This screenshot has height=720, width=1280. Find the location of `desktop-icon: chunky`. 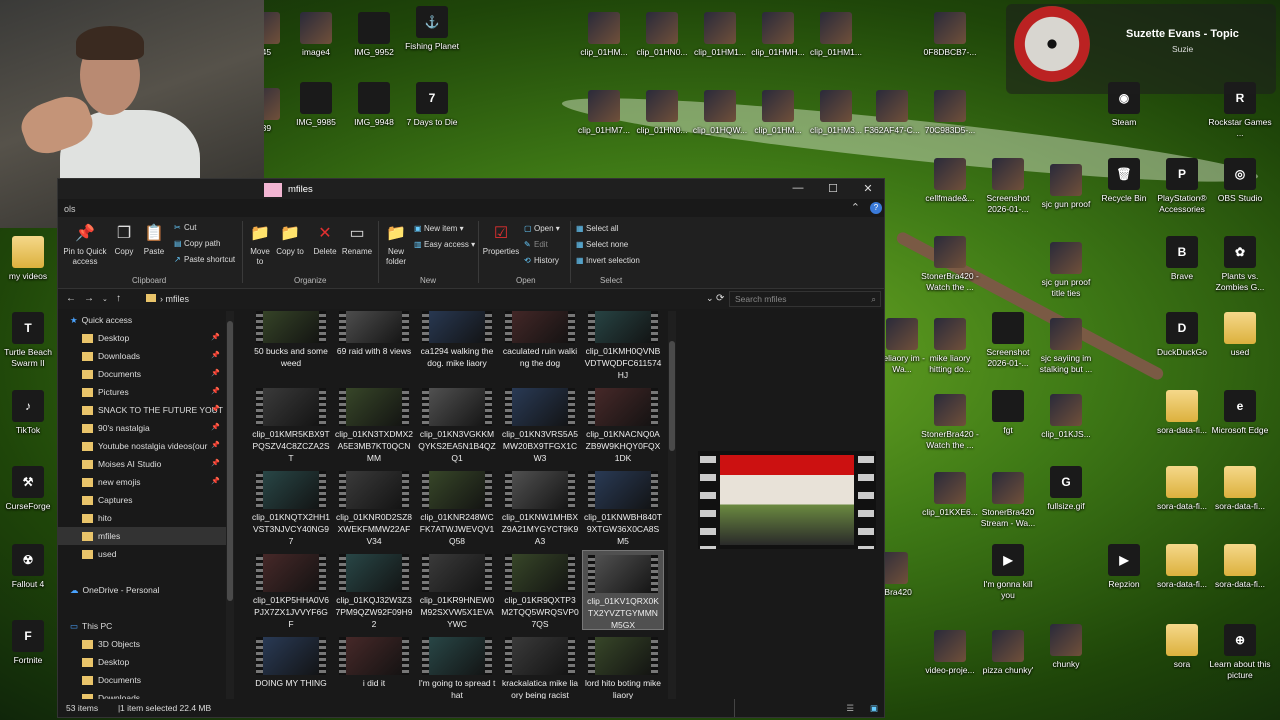

desktop-icon: chunky is located at coordinates (1066, 647).